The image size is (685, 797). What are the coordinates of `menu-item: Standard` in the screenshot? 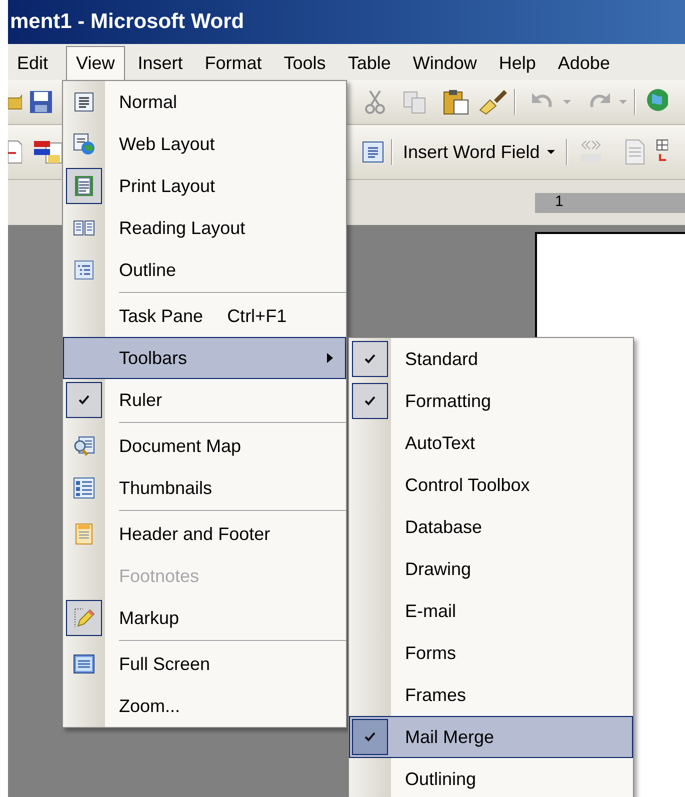 It's located at (491, 359).